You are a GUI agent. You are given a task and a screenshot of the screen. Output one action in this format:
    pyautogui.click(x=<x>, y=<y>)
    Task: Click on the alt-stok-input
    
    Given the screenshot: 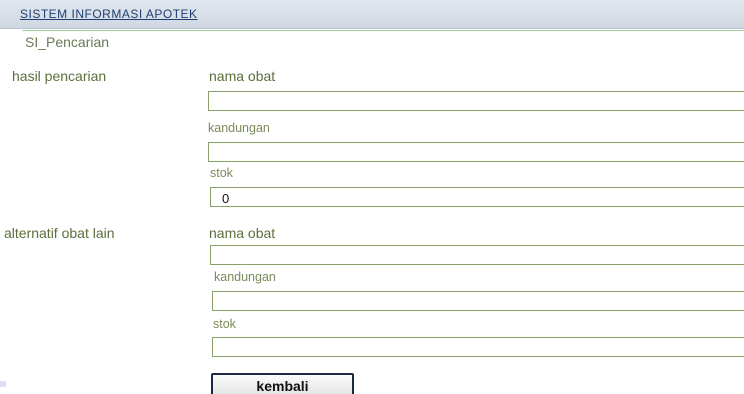 What is the action you would take?
    pyautogui.click(x=478, y=347)
    